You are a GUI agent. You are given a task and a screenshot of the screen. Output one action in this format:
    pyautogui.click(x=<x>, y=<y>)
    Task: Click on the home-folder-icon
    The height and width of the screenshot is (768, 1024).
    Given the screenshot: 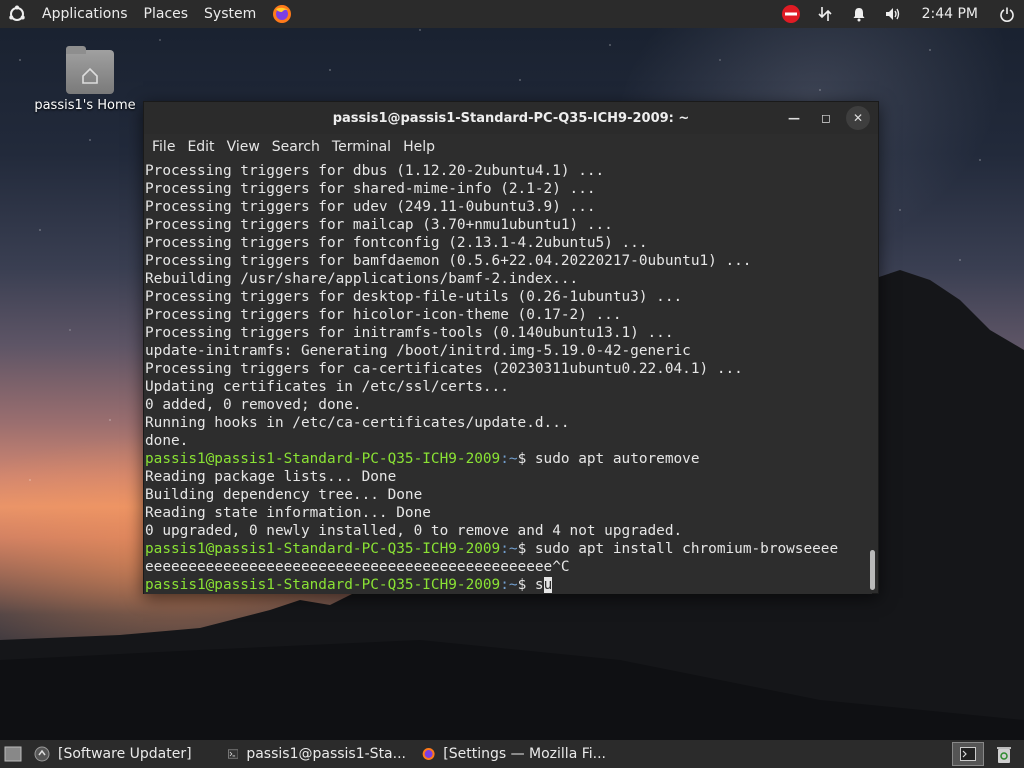 What is the action you would take?
    pyautogui.click(x=90, y=70)
    